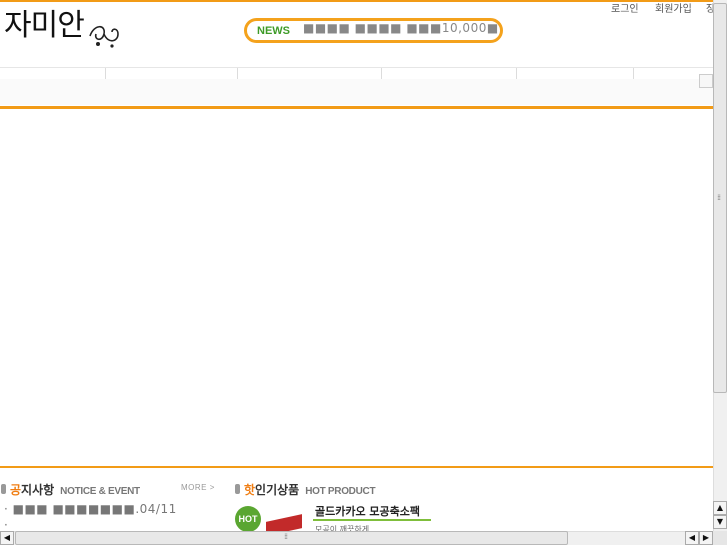 The width and height of the screenshot is (727, 545). I want to click on notice-more-link: MORE >, so click(198, 487).